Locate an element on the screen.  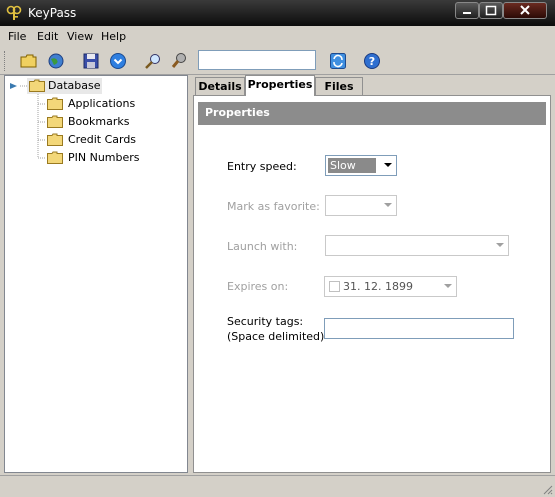
search-icon is located at coordinates (152, 61).